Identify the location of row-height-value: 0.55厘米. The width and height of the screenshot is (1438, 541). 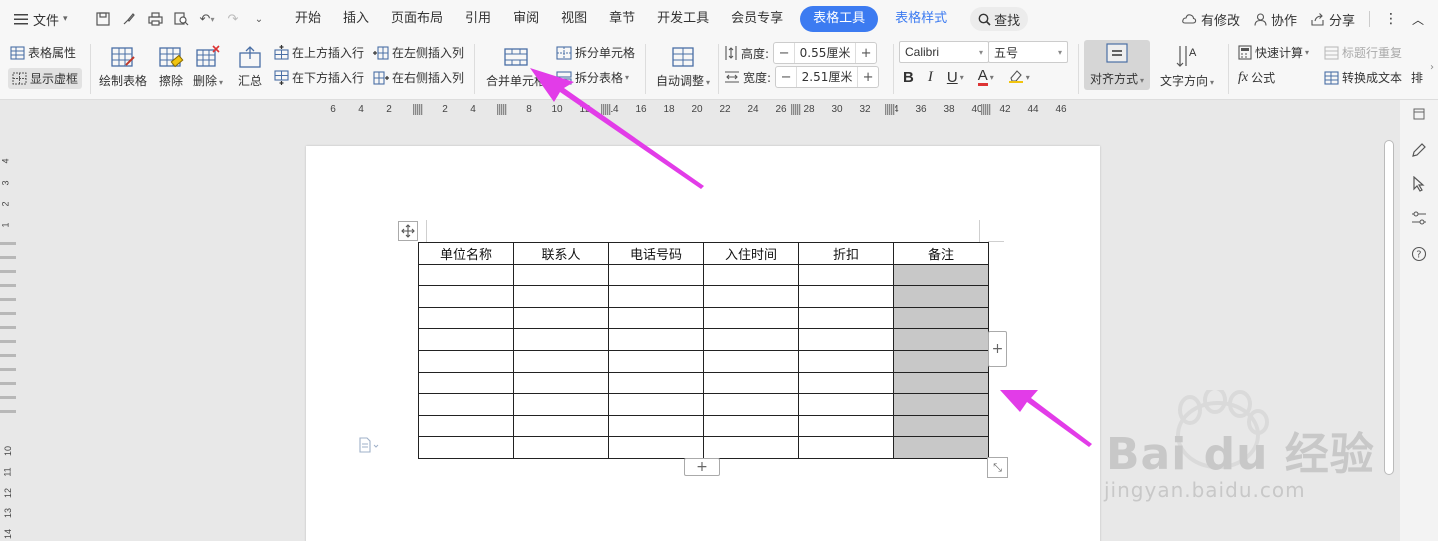
(825, 53).